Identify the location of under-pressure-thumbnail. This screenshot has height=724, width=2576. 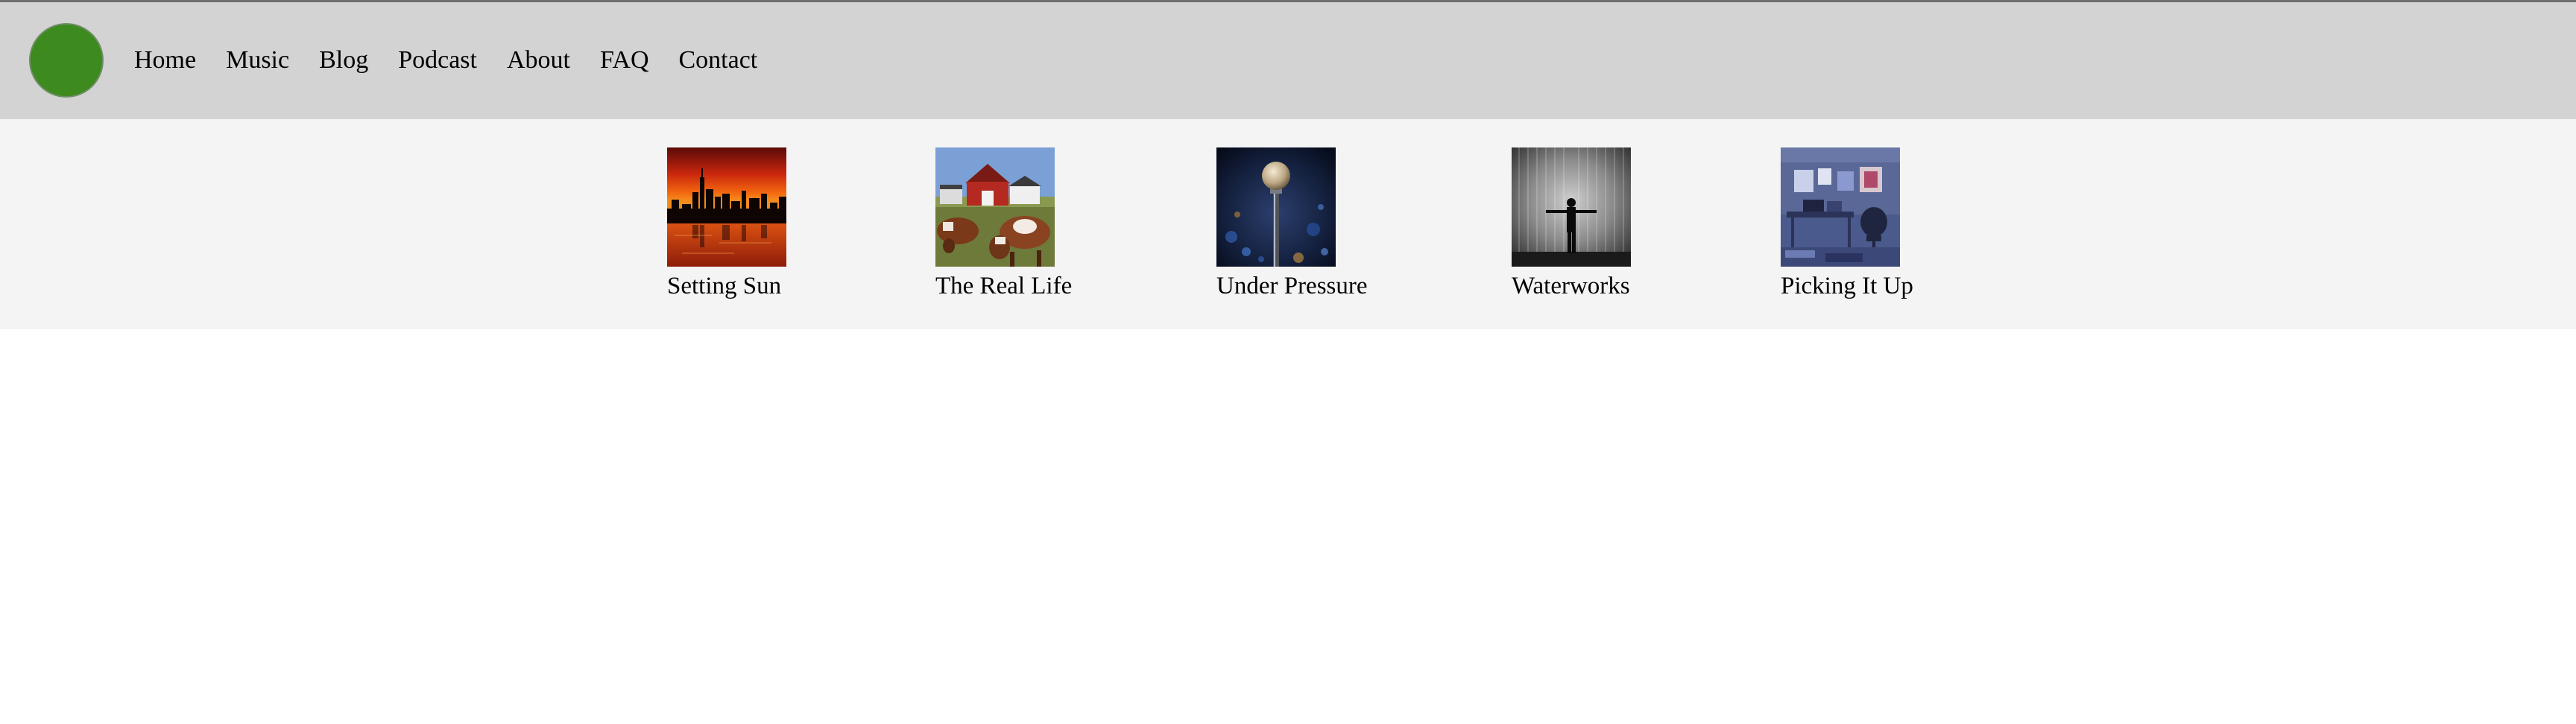
(1276, 207).